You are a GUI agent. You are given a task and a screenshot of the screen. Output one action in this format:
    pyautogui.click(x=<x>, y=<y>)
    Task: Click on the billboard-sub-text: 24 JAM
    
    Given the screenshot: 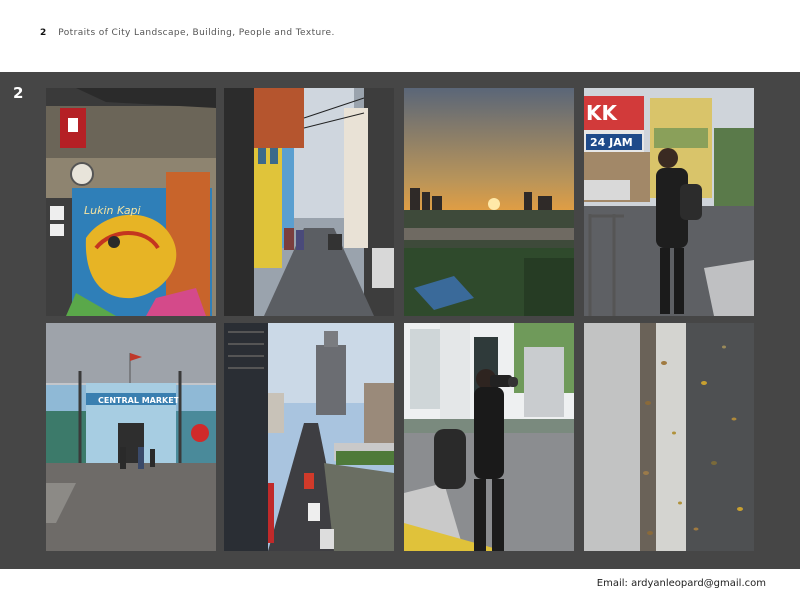 What is the action you would take?
    pyautogui.click(x=611, y=142)
    